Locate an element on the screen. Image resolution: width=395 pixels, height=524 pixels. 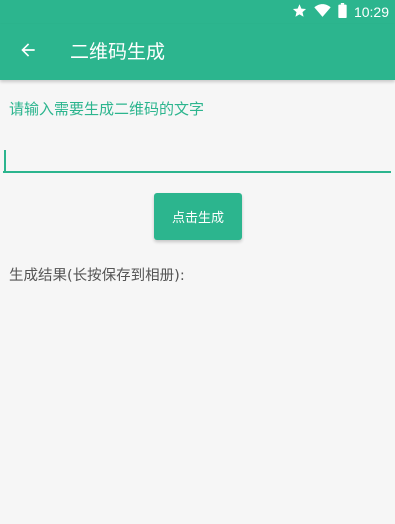
back-button is located at coordinates (28, 52).